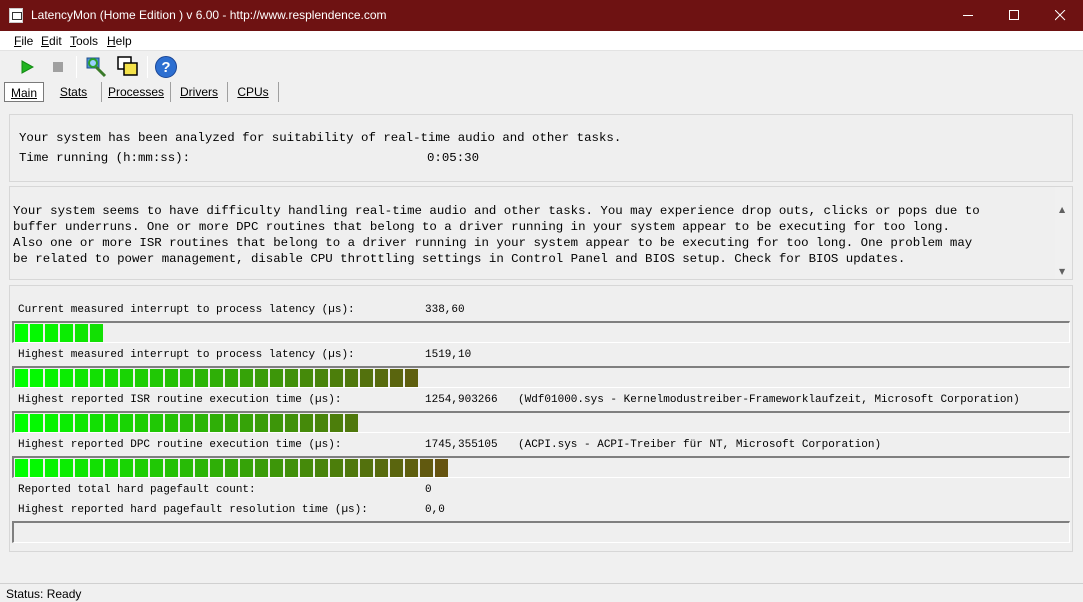 This screenshot has height=602, width=1083. I want to click on highest-latency-bar-fill, so click(217, 378).